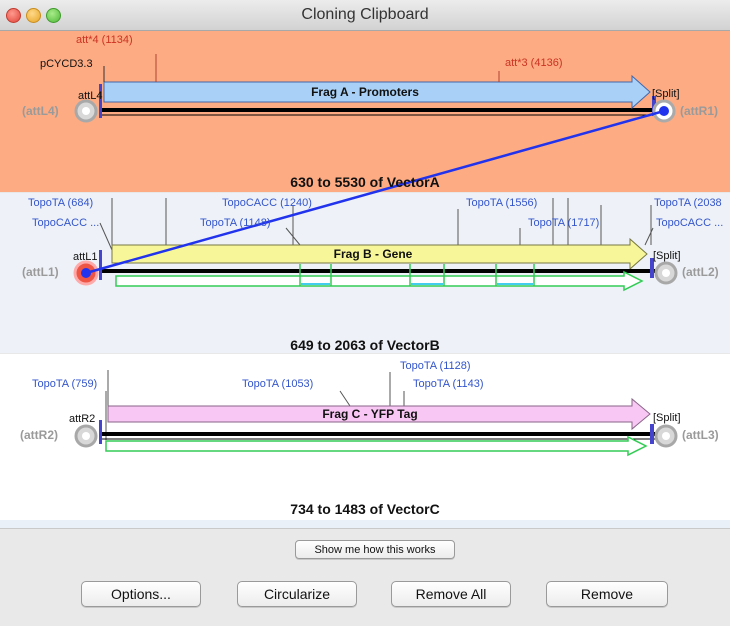 The width and height of the screenshot is (730, 626). Describe the element at coordinates (267, 203) in the screenshot. I see `feature-label: TopoCACC (1240)` at that location.